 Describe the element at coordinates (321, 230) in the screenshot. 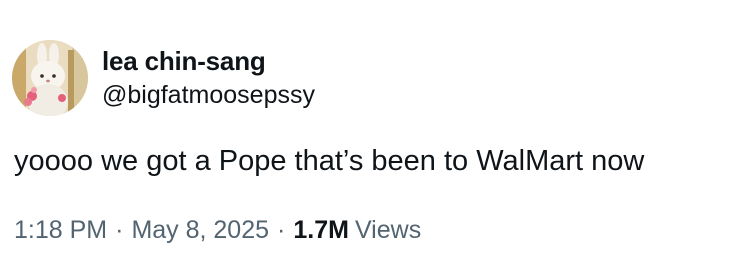

I see `views-count: 1.7M` at that location.